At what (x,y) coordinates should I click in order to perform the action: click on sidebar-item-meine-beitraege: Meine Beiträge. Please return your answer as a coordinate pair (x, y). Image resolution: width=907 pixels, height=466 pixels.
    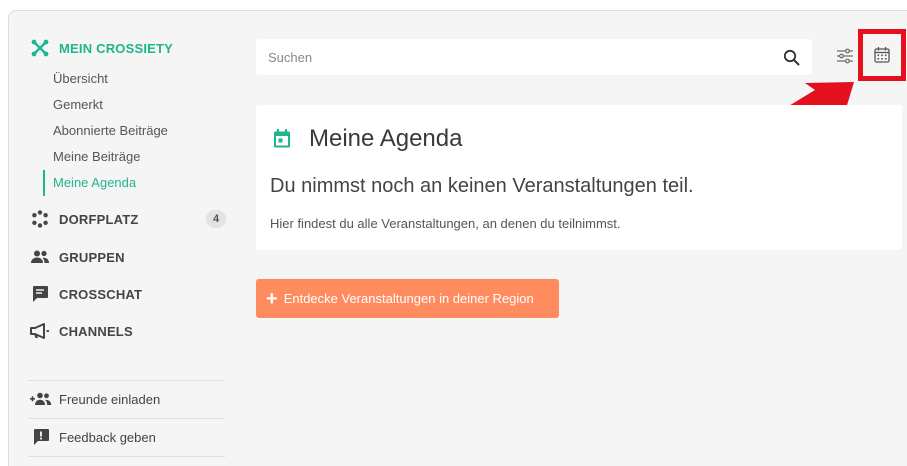
    Looking at the image, I should click on (141, 157).